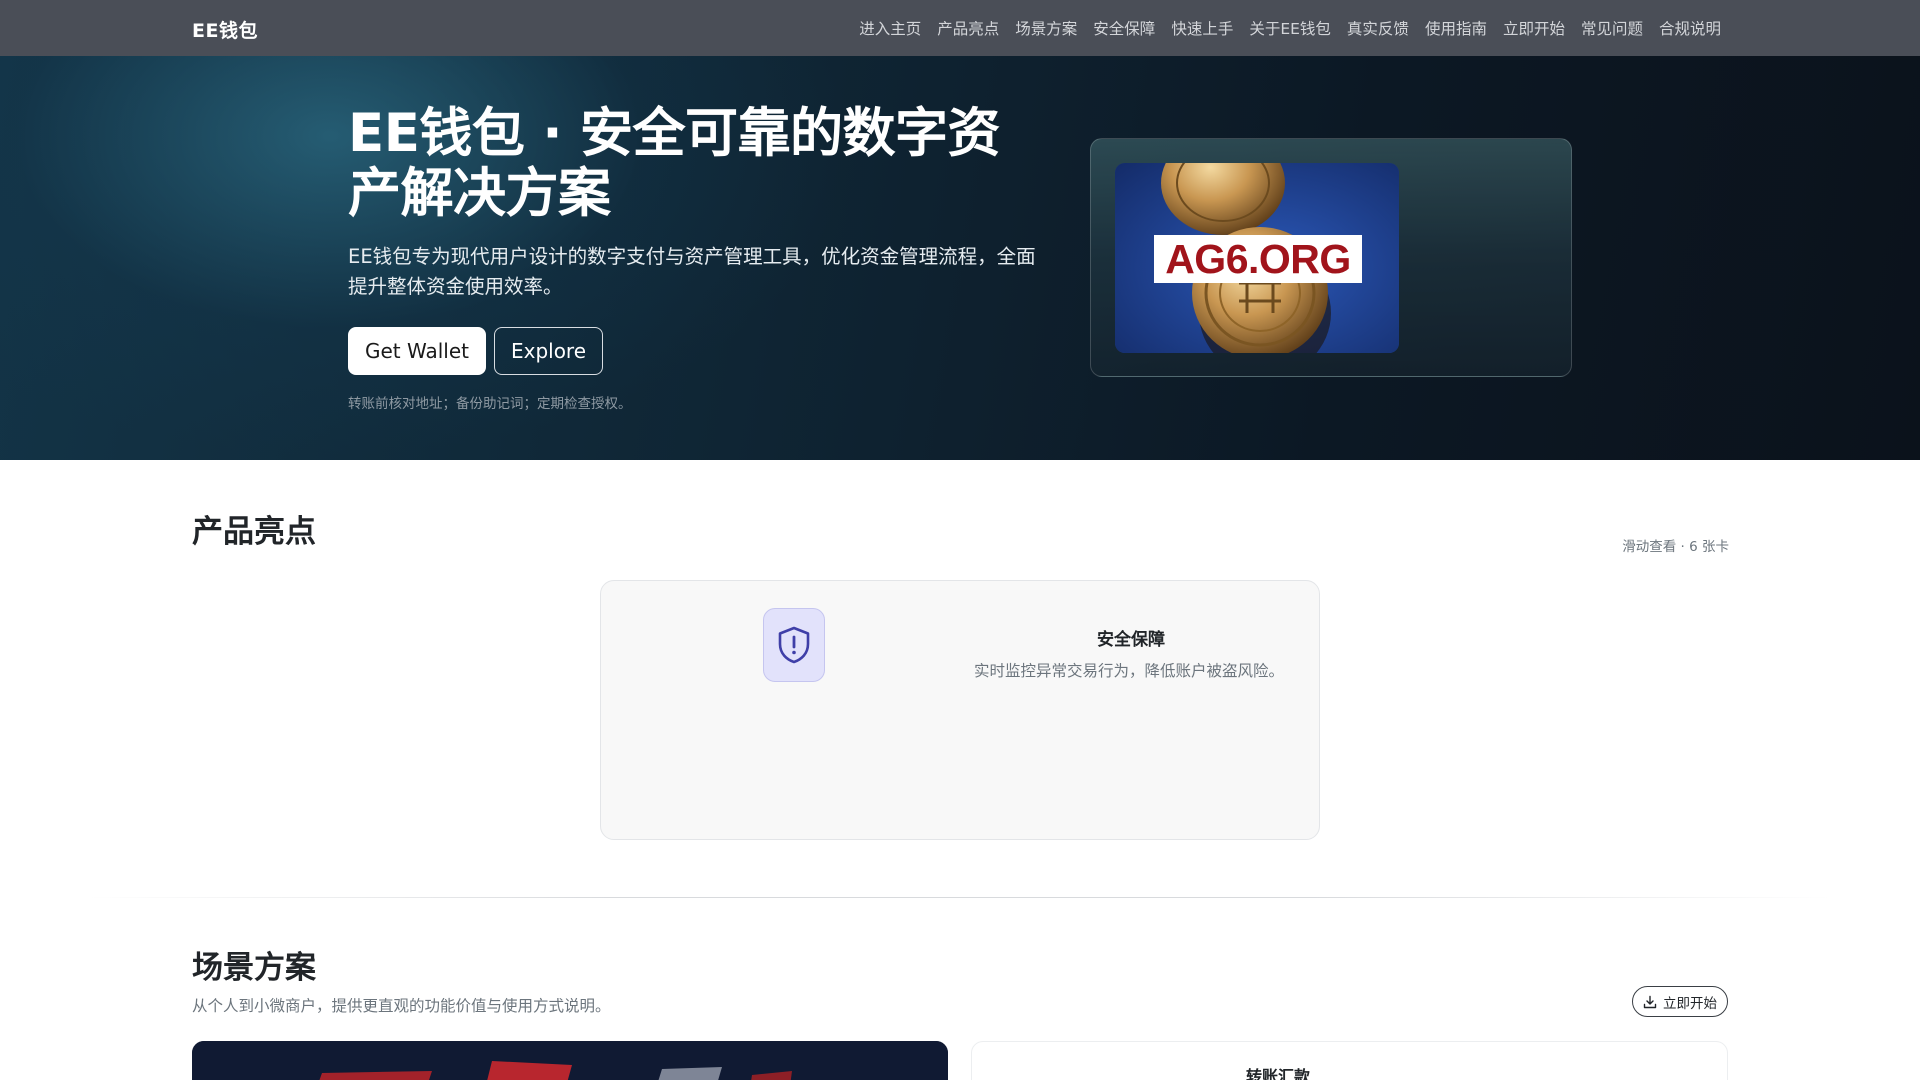  Describe the element at coordinates (1534, 28) in the screenshot. I see `nav-link-start: 立即开始` at that location.